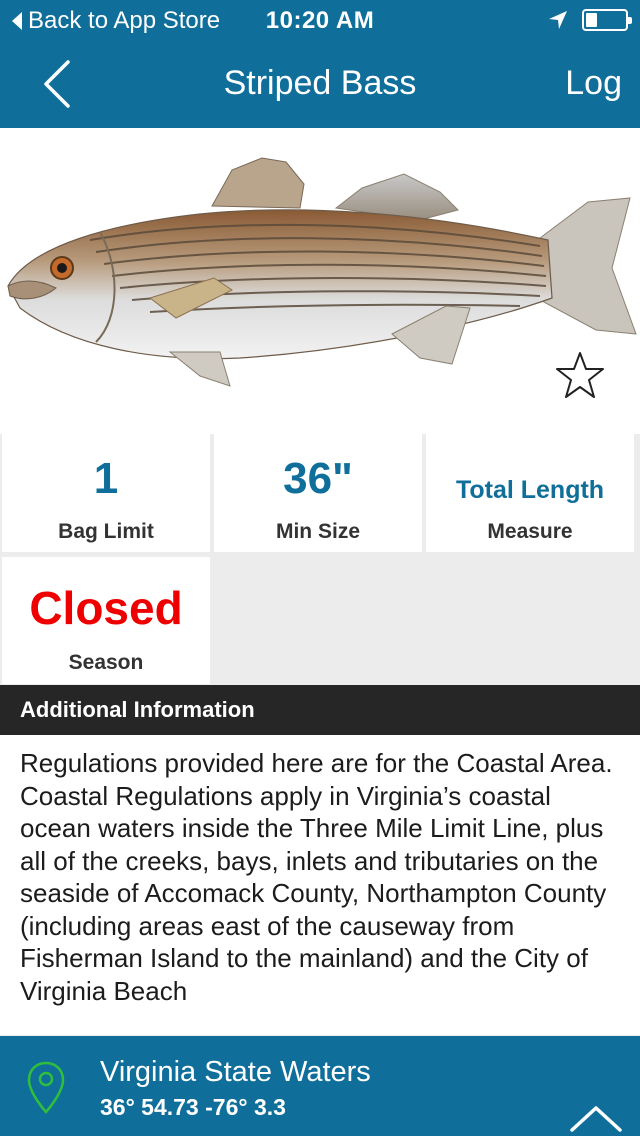 The height and width of the screenshot is (1136, 640). I want to click on season-card: Closed Season, so click(106, 620).